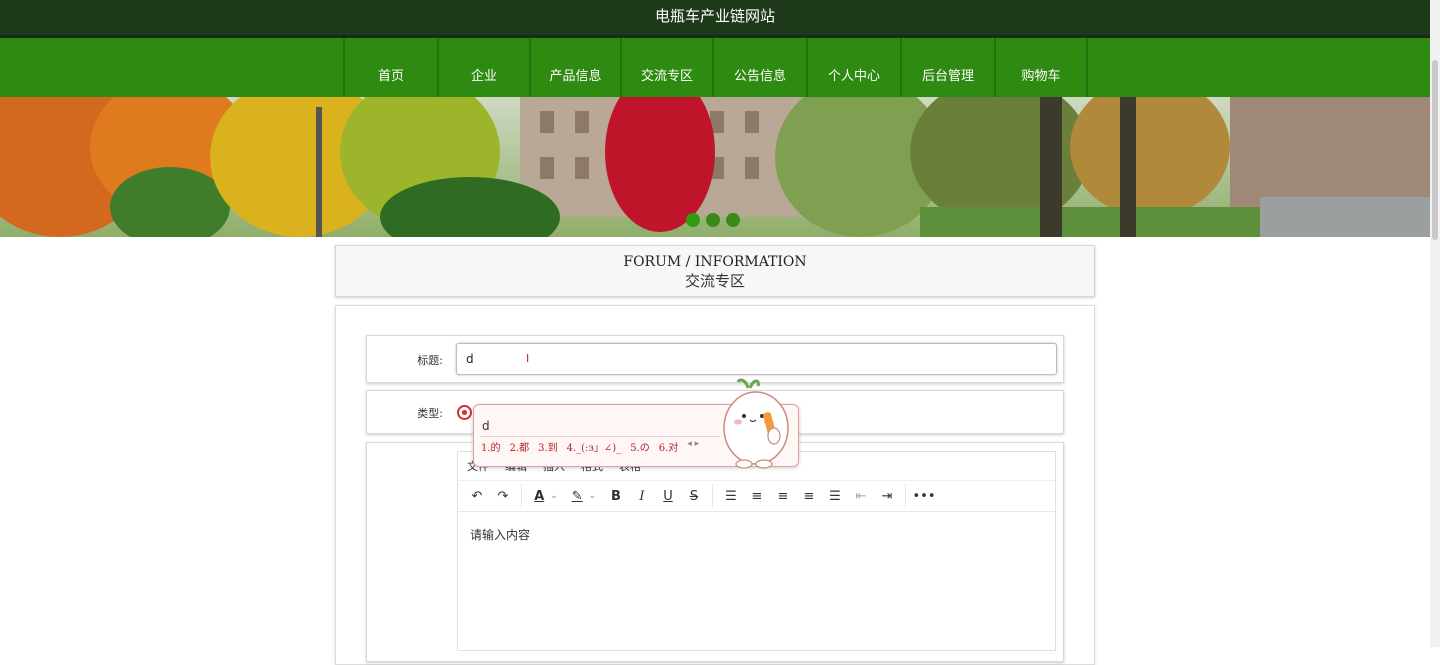  Describe the element at coordinates (731, 496) in the screenshot. I see `line-height-icon: ☰` at that location.